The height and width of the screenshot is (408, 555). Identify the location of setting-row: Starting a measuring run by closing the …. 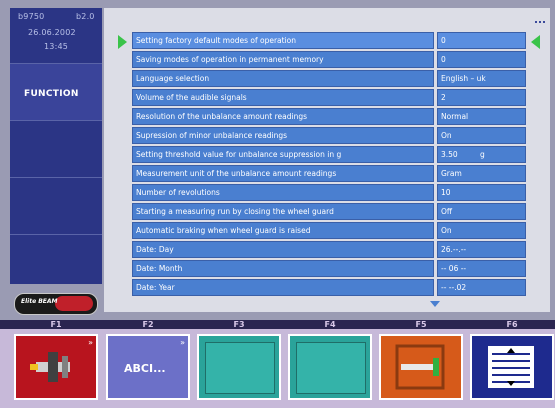
(329, 211).